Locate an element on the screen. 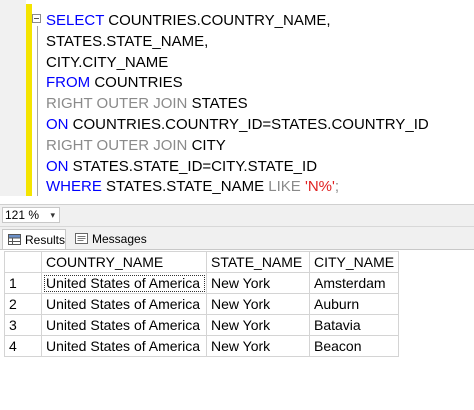 The width and height of the screenshot is (474, 410). code-line: SELECT COUNTRIES.COUNTRY_NAME, is located at coordinates (237, 21).